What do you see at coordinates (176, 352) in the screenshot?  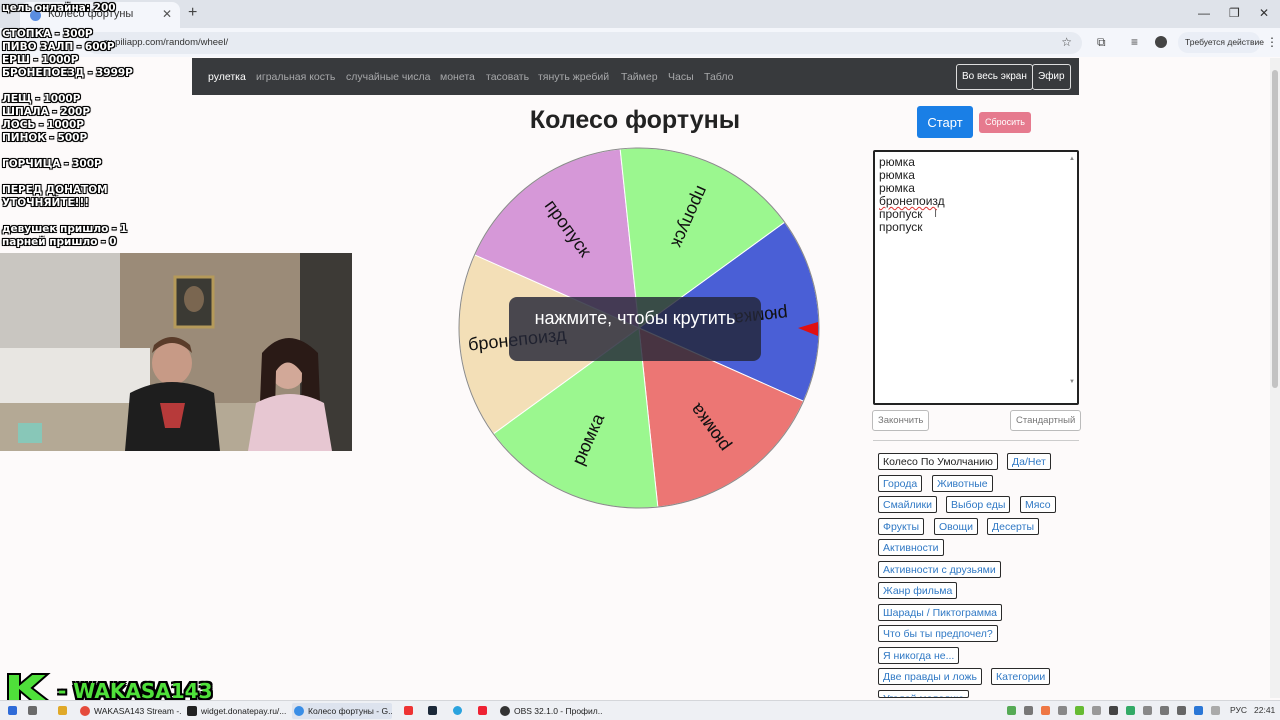 I see `webcam-feed` at bounding box center [176, 352].